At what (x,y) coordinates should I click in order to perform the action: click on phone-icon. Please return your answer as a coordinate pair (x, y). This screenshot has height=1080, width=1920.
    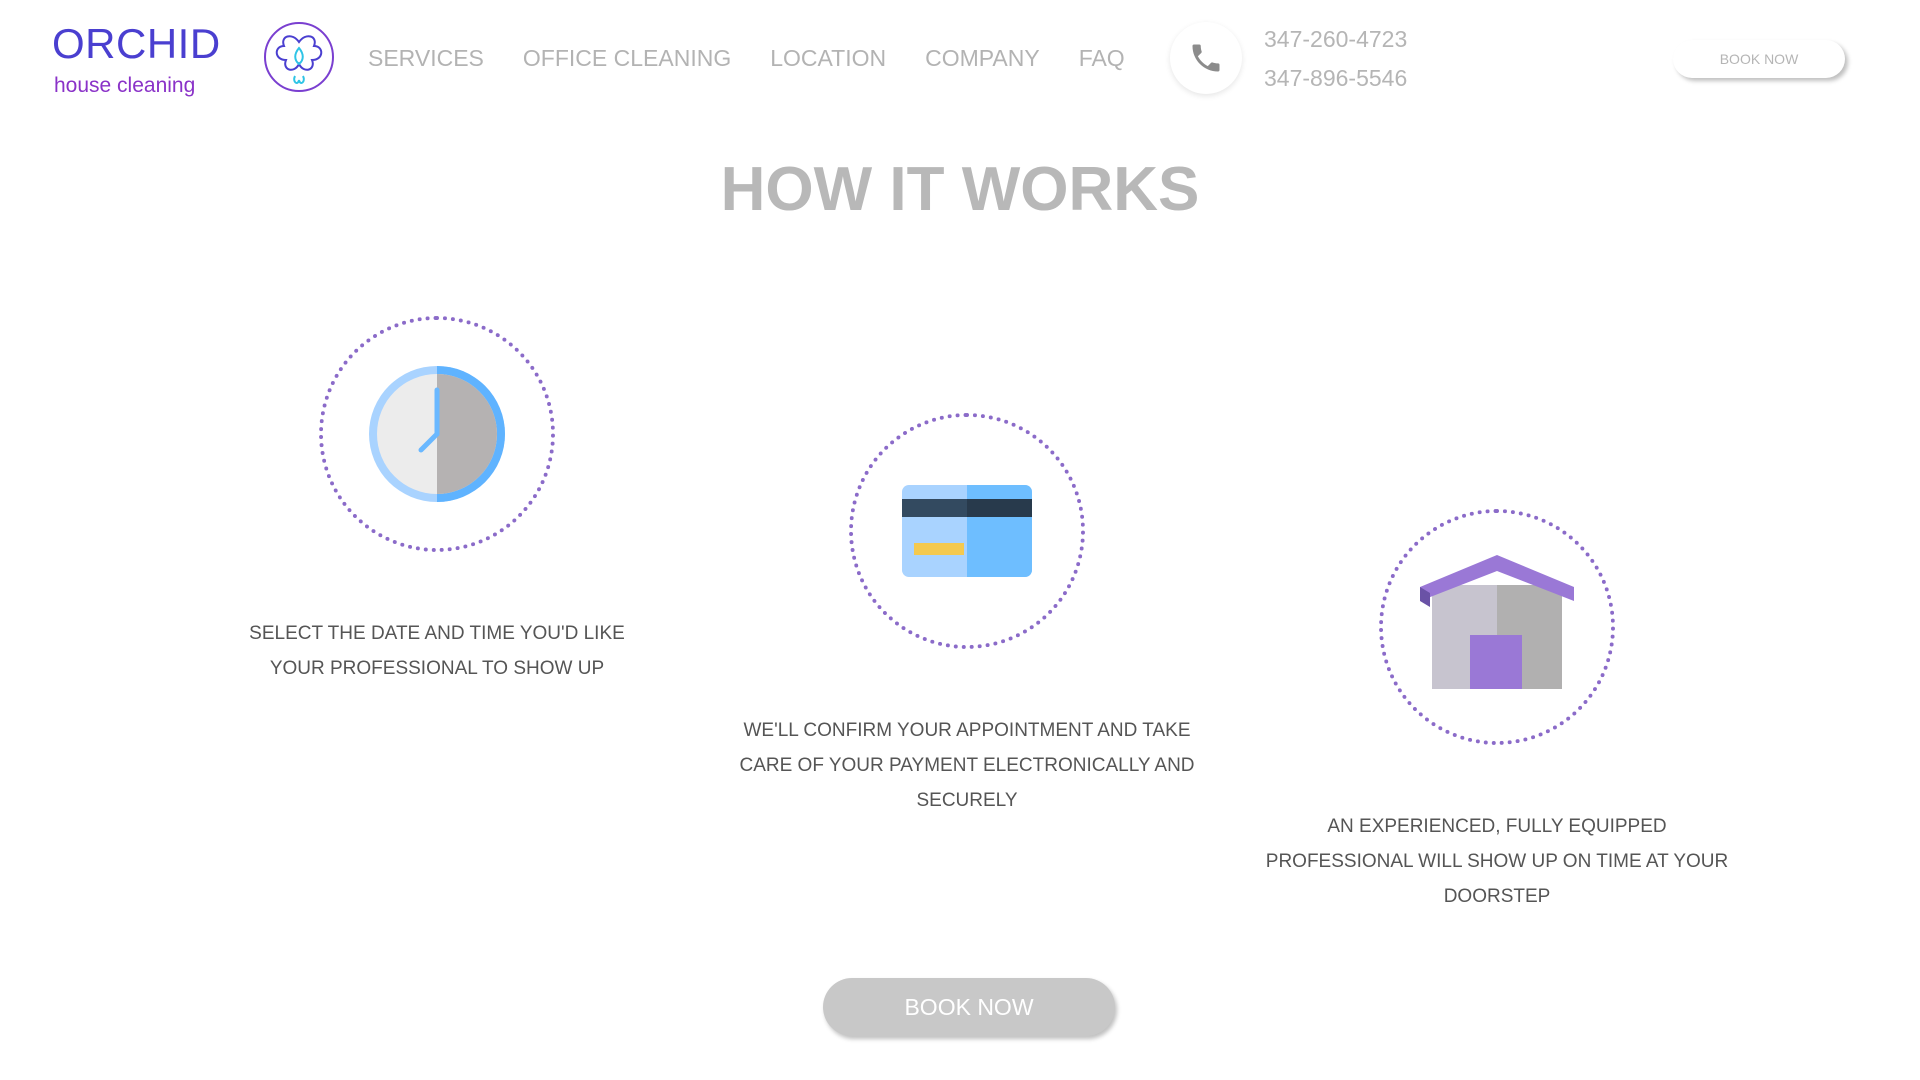
    Looking at the image, I should click on (1206, 58).